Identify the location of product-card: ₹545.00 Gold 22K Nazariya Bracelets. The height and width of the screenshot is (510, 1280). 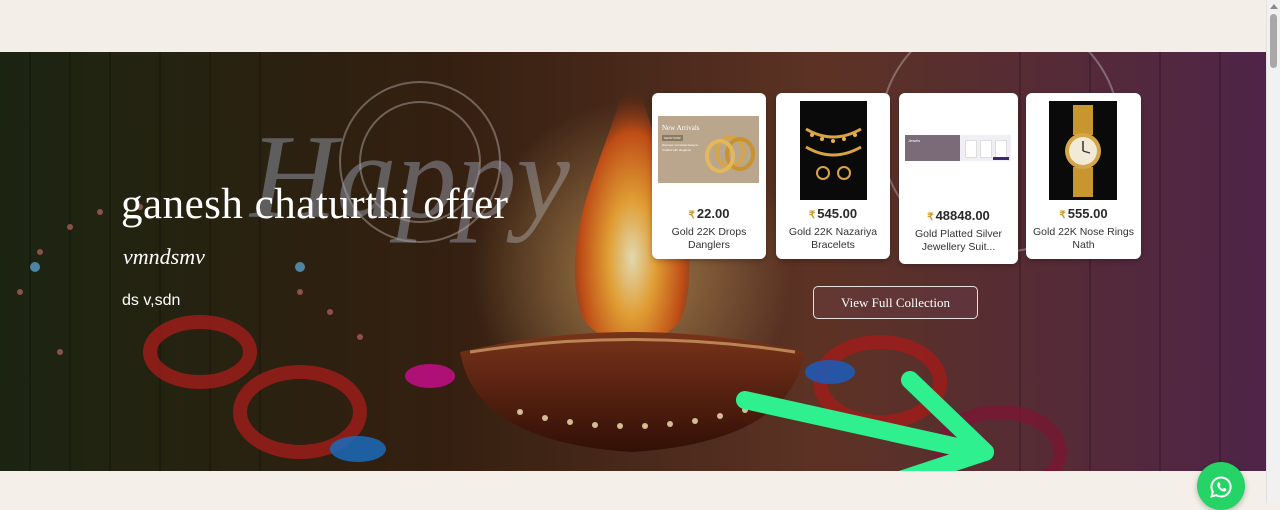
(833, 176).